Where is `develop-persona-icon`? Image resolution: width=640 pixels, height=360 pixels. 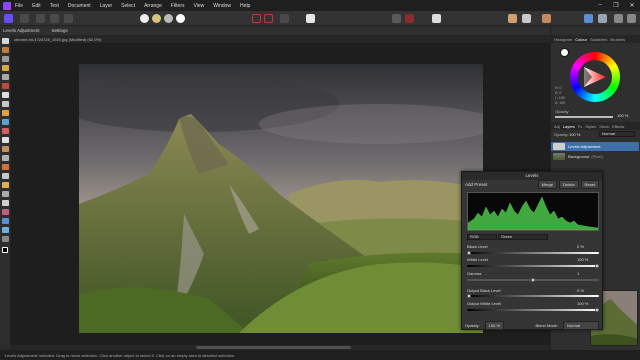 develop-persona-icon is located at coordinates (40, 18).